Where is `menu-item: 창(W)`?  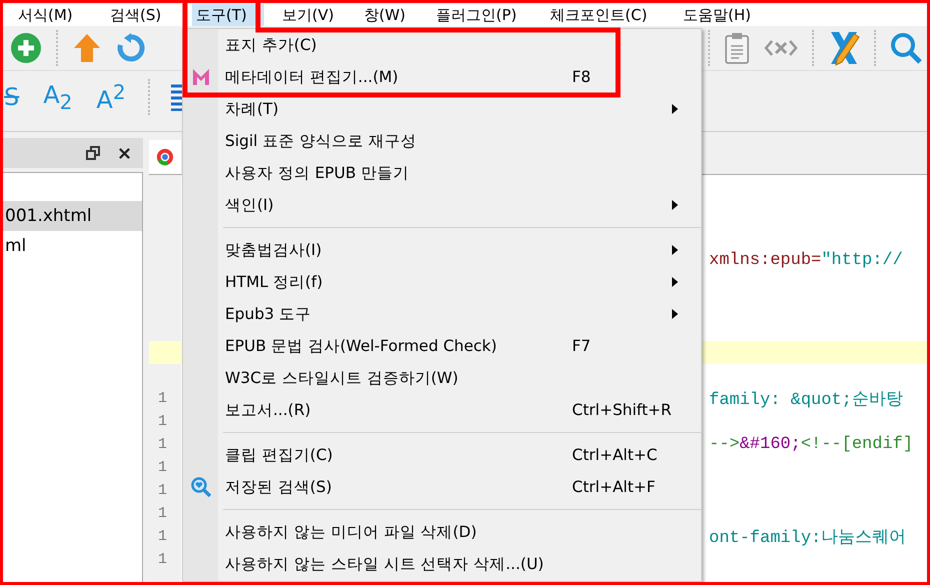
menu-item: 창(W) is located at coordinates (396, 15).